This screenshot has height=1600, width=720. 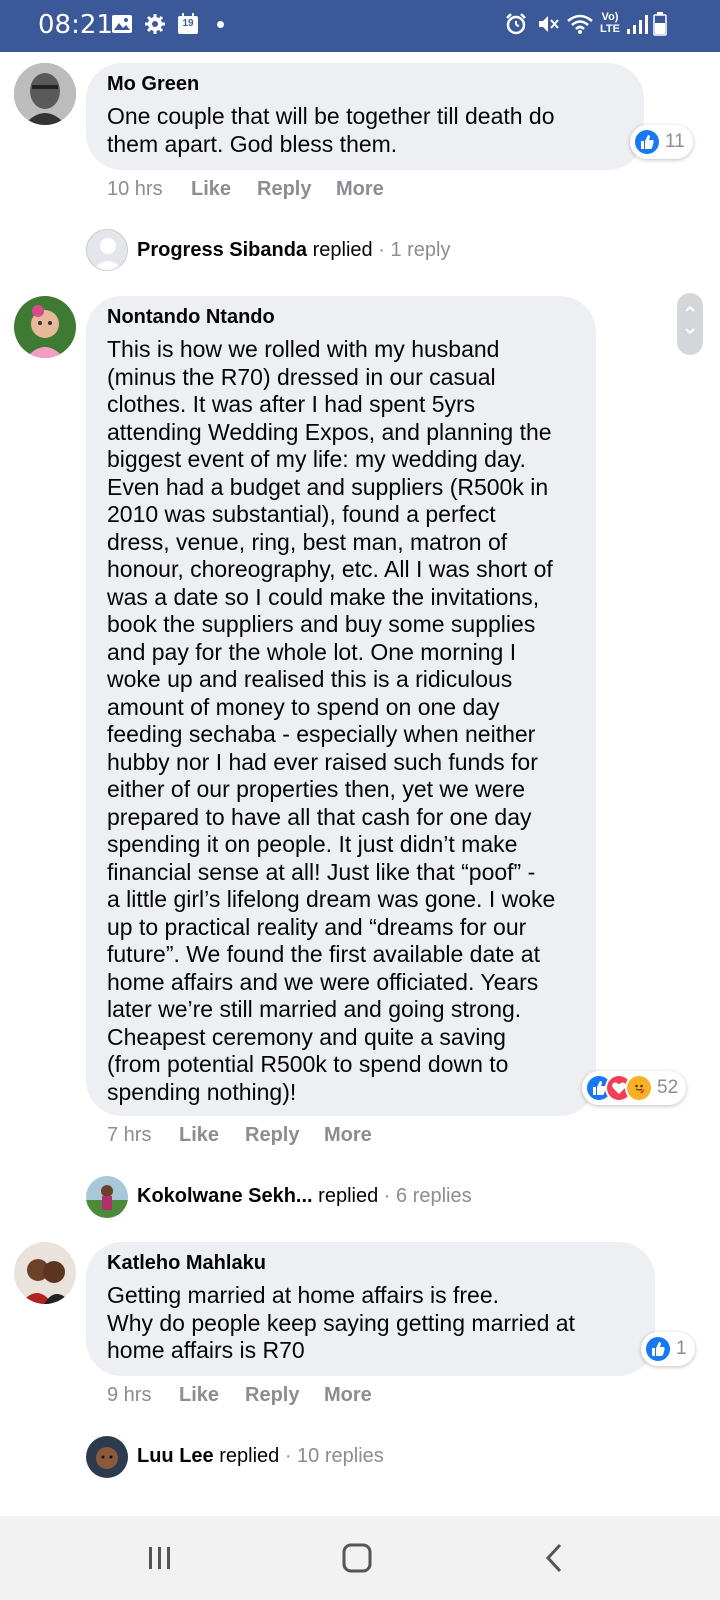 What do you see at coordinates (107, 1197) in the screenshot?
I see `avatar-kokolwane` at bounding box center [107, 1197].